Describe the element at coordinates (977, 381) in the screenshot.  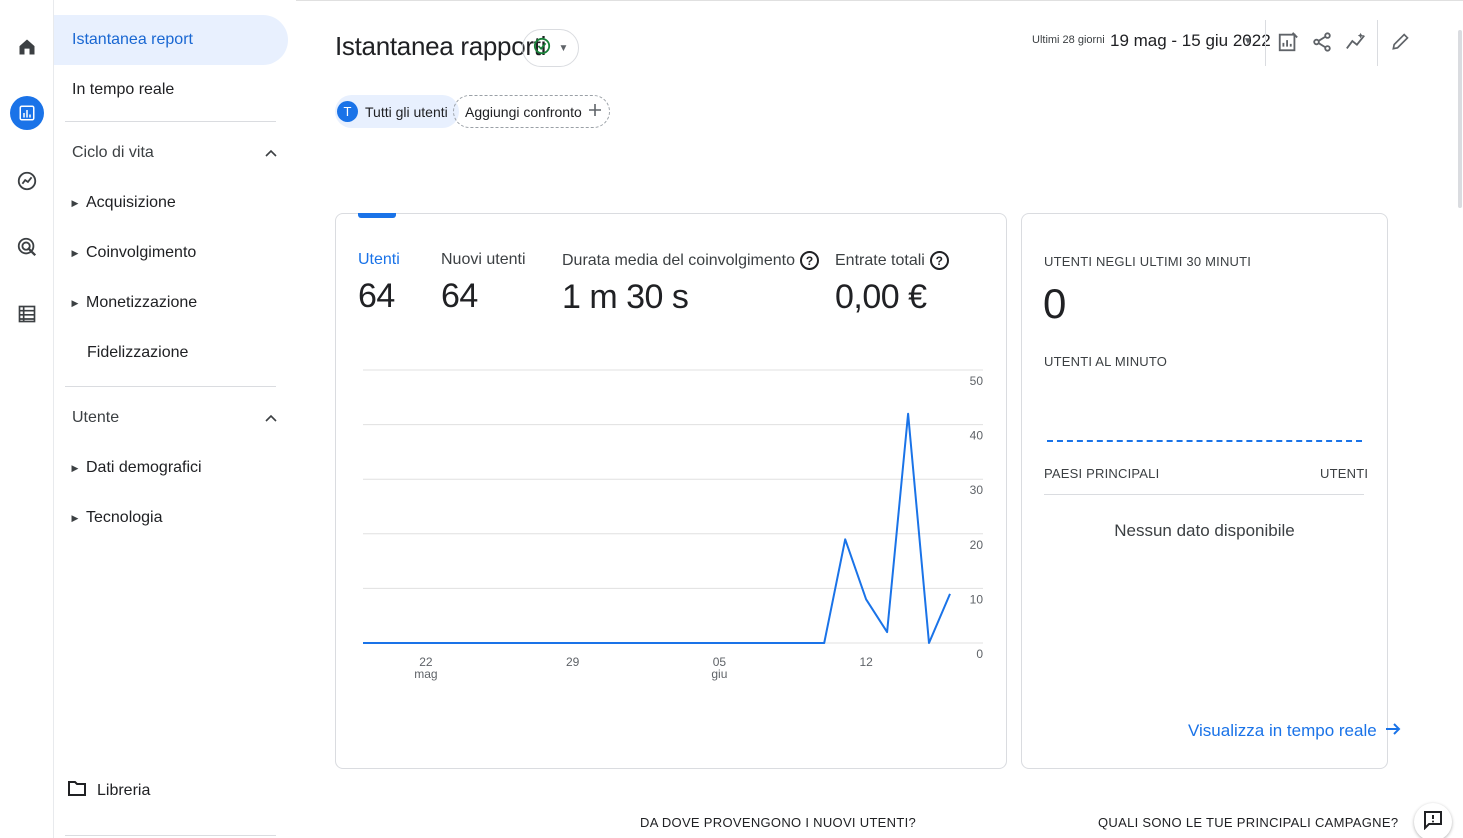
I see `y-tick-label: 50` at that location.